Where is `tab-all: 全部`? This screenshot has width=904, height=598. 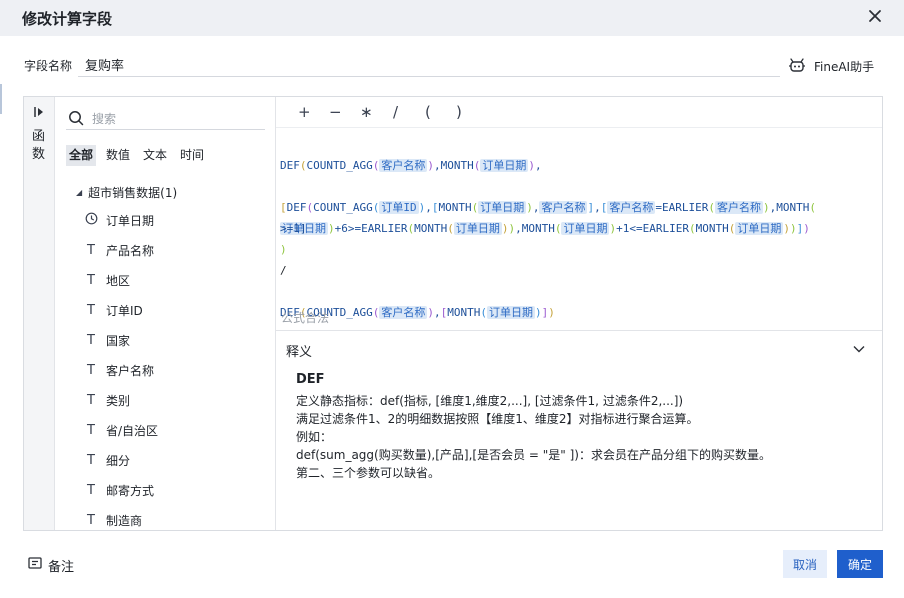
tab-all: 全部 is located at coordinates (81, 155).